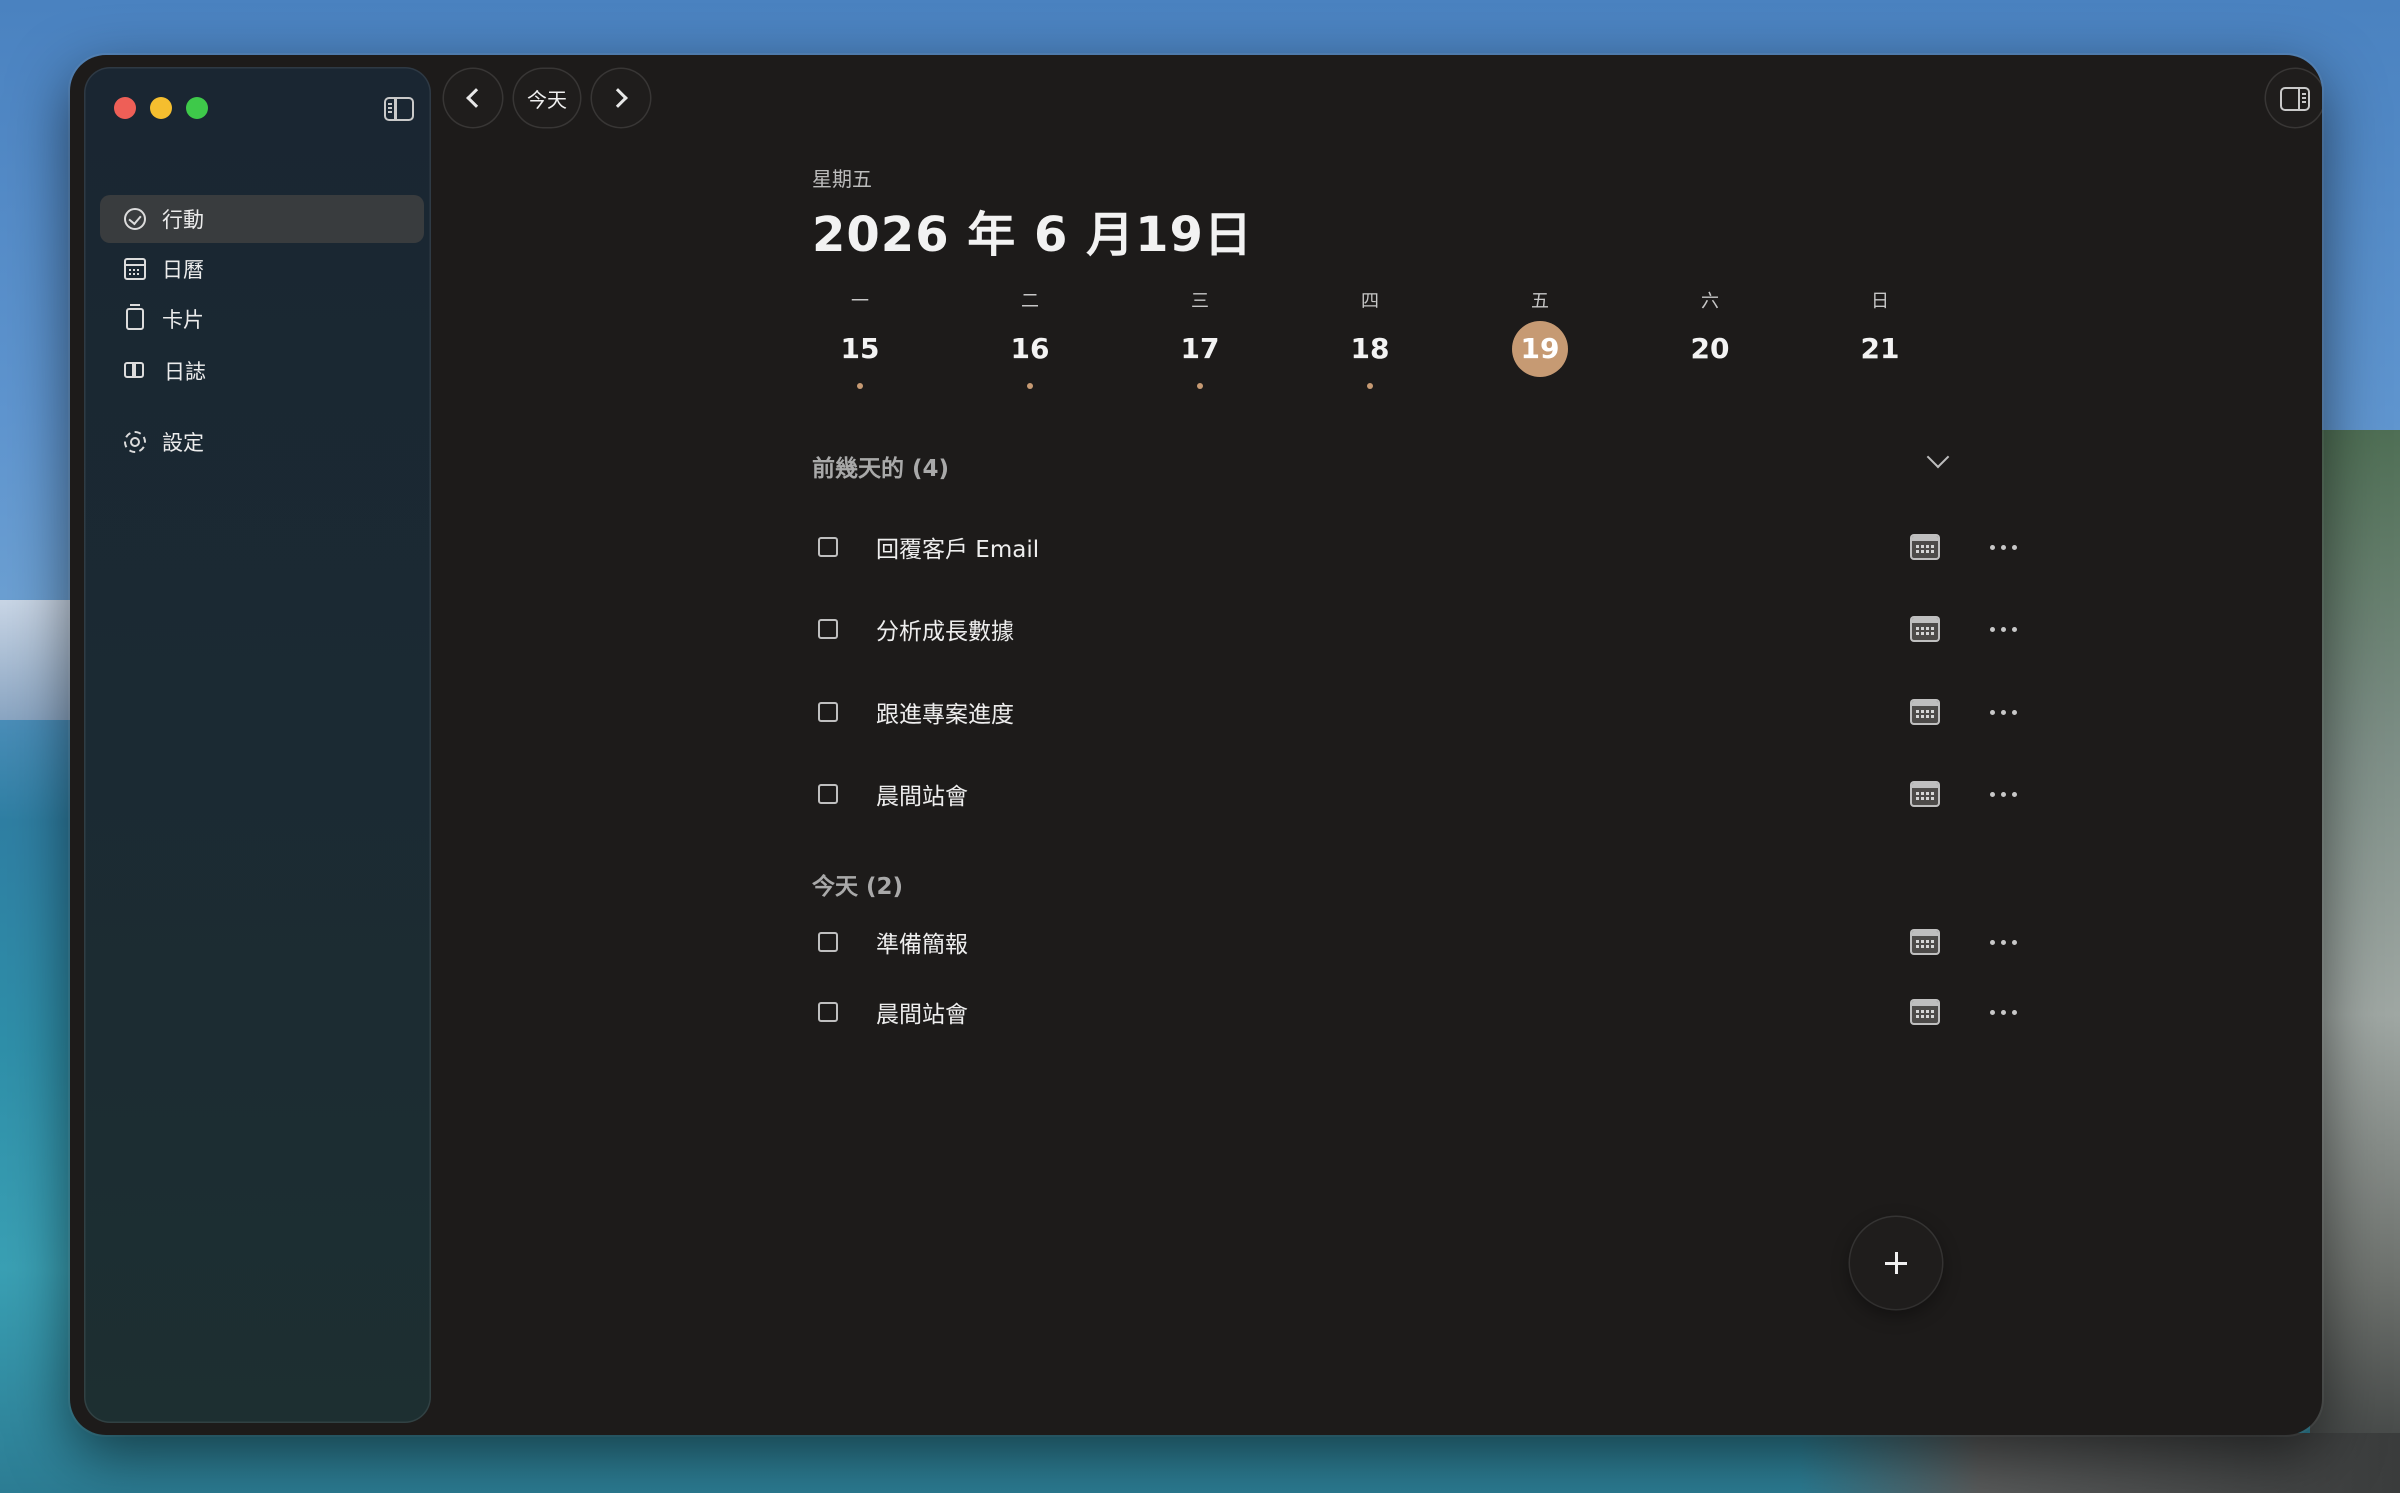  Describe the element at coordinates (476, 98) in the screenshot. I see `chevron-left-icon` at that location.